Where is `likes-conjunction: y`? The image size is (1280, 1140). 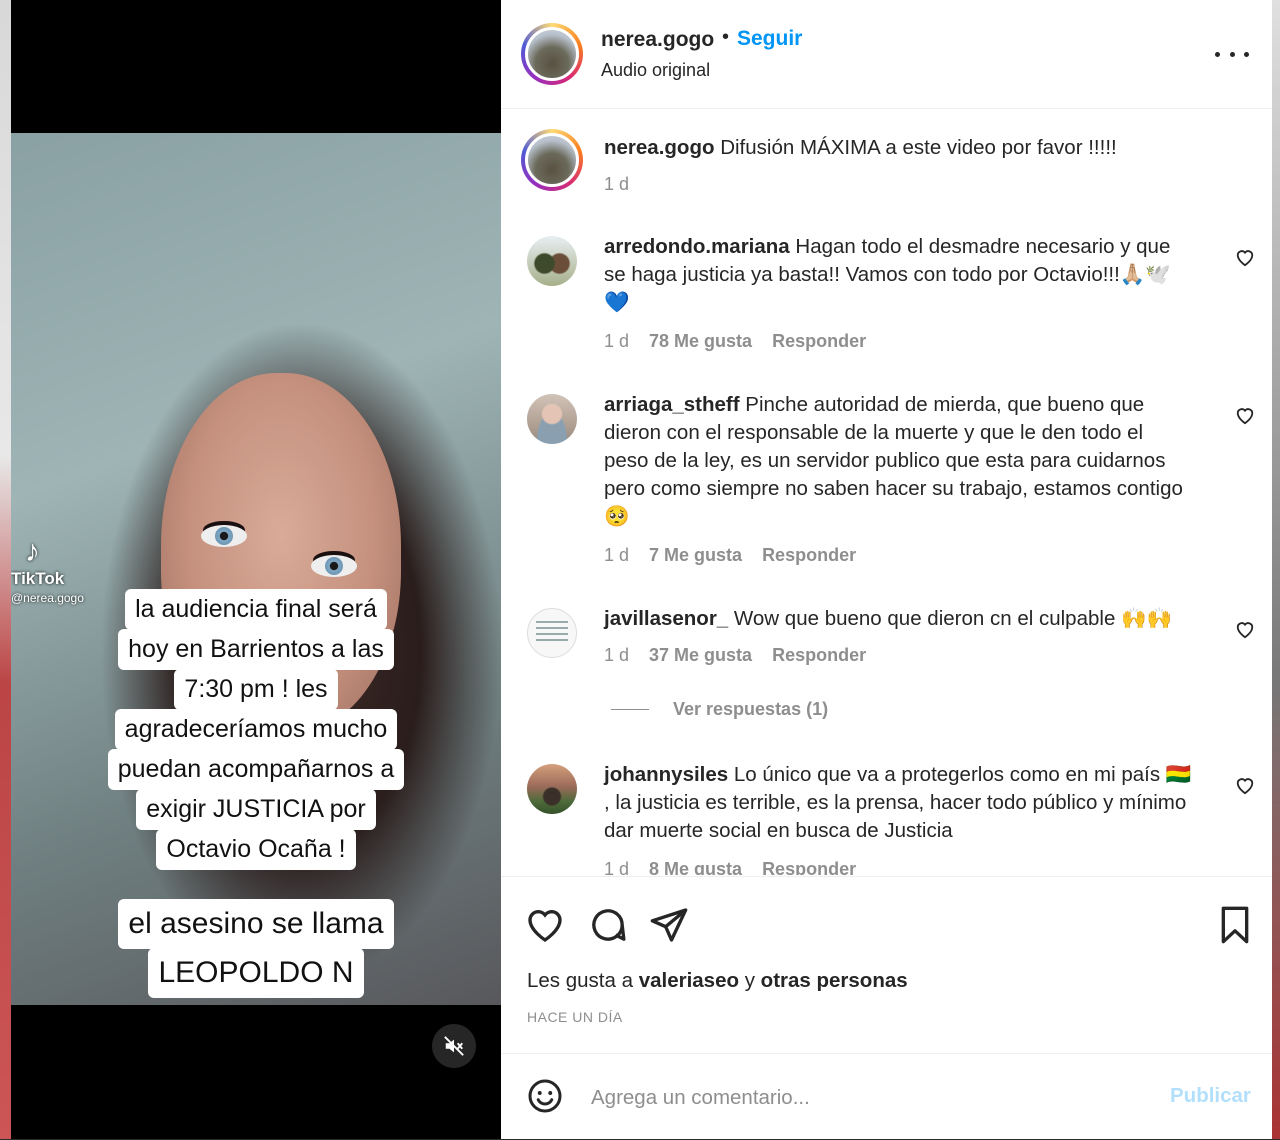
likes-conjunction: y is located at coordinates (749, 980).